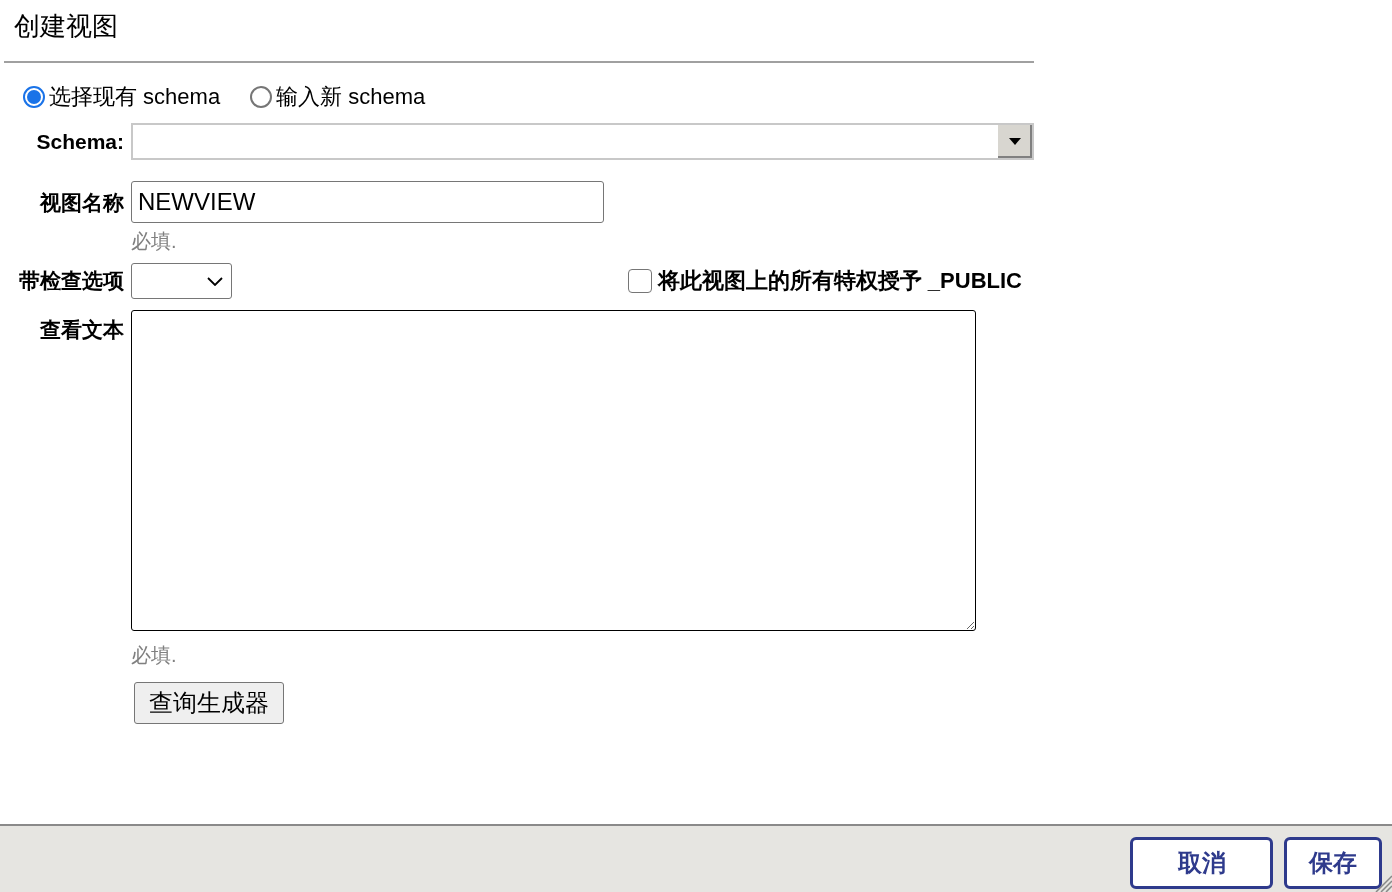 This screenshot has height=892, width=1392. What do you see at coordinates (81, 203) in the screenshot?
I see `field-label: 视图名称` at bounding box center [81, 203].